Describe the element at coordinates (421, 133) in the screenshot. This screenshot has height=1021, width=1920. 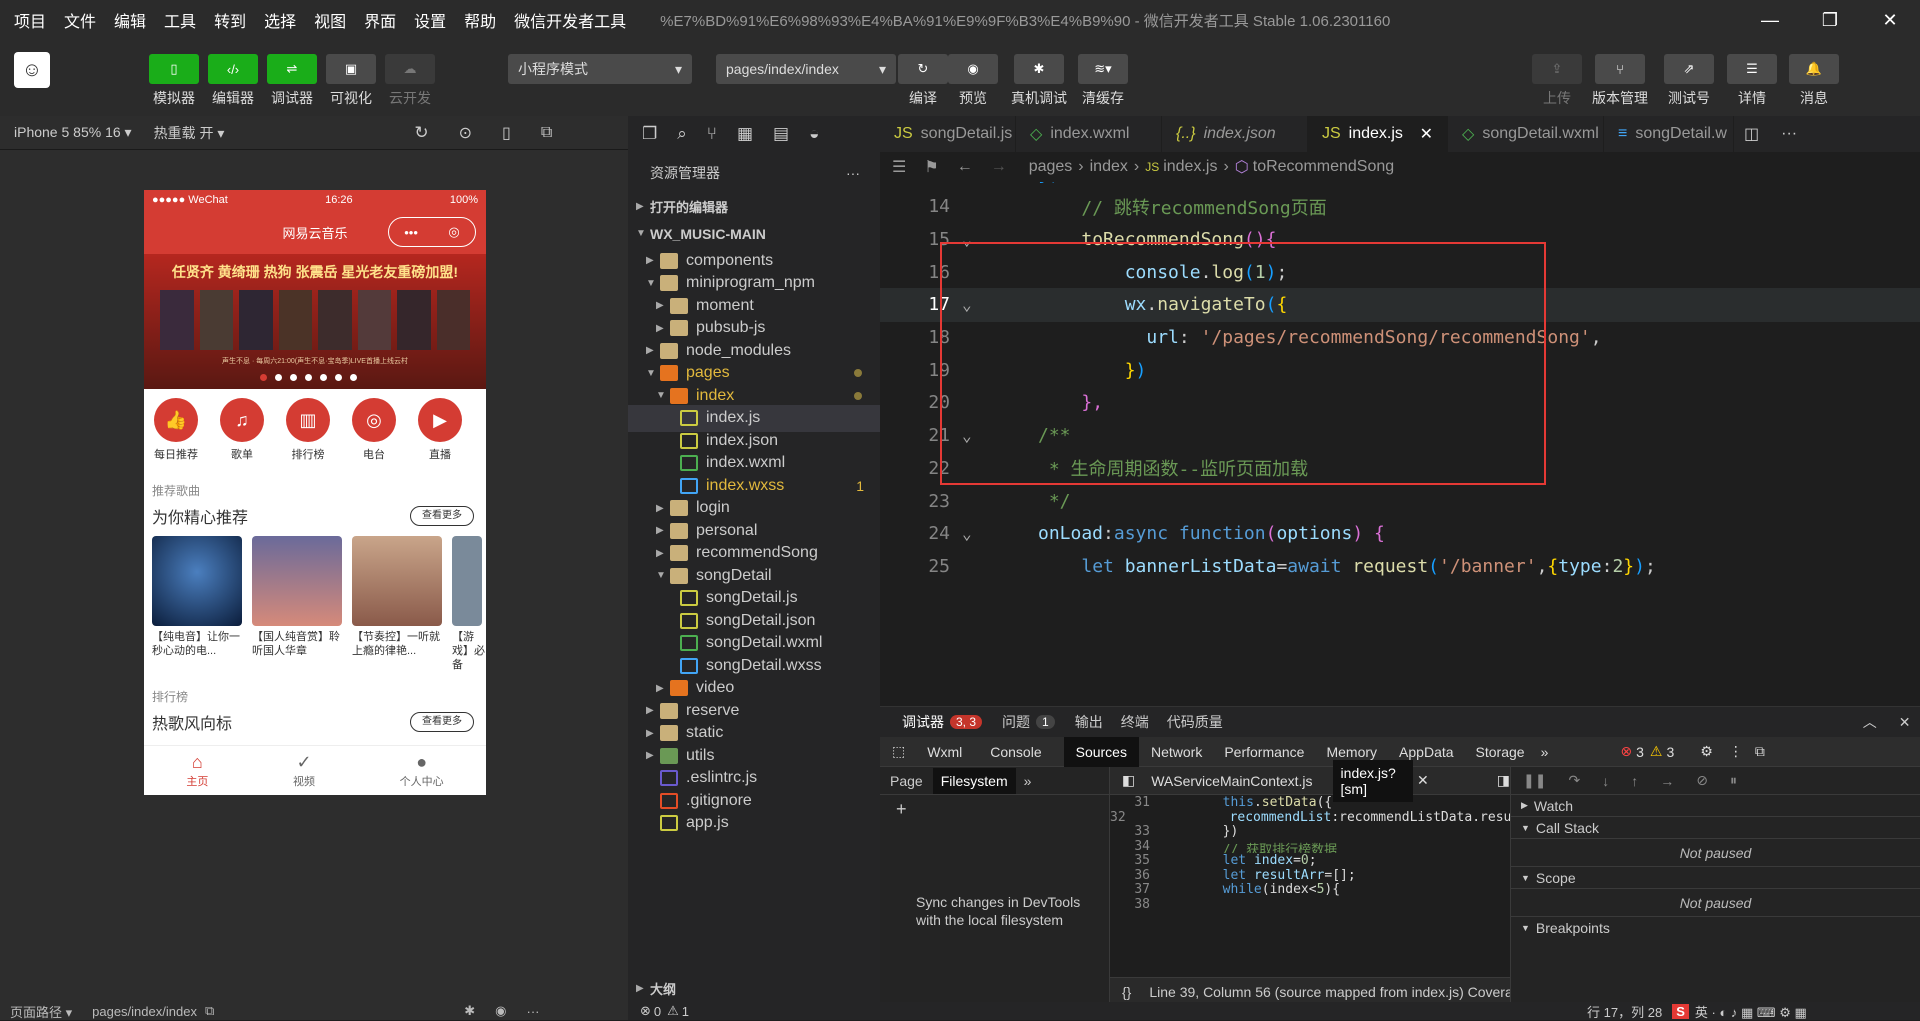
I see `rotate-icon: ↻` at that location.